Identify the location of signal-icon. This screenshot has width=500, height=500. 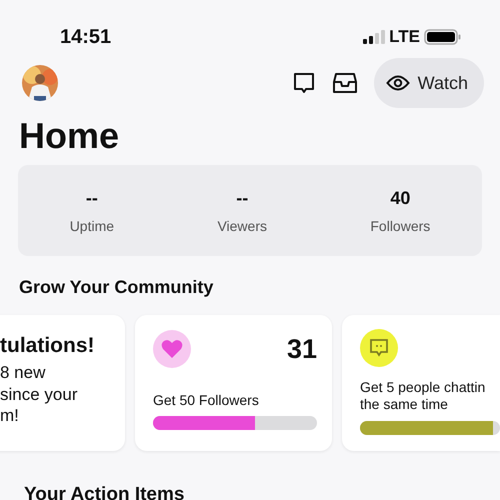
(374, 37).